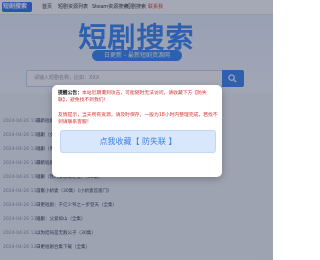 The width and height of the screenshot is (320, 260). I want to click on bookmark-button: 点我收藏【 防失联 】, so click(138, 141).